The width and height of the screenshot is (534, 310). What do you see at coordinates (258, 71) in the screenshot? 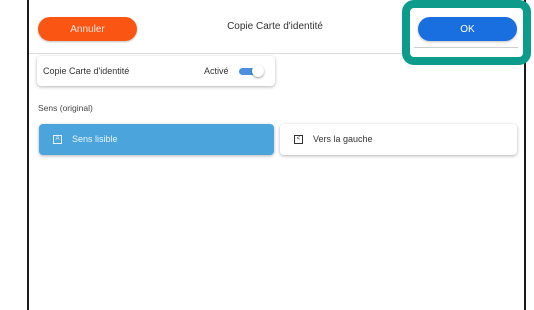
I see `toggle-knob` at bounding box center [258, 71].